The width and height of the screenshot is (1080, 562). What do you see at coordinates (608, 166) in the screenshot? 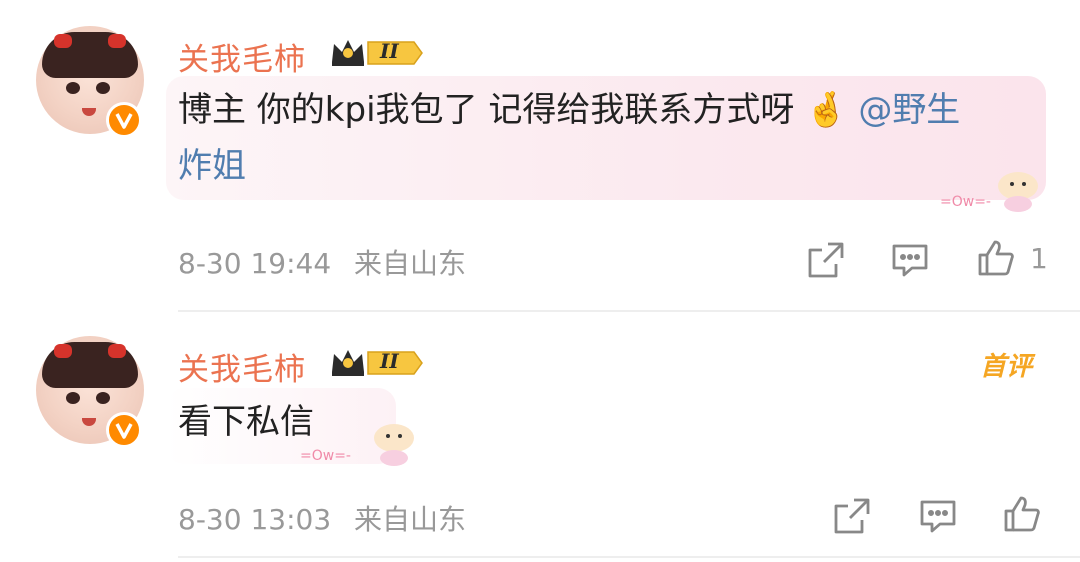
I see `mention-link-continued: 炸姐` at bounding box center [608, 166].